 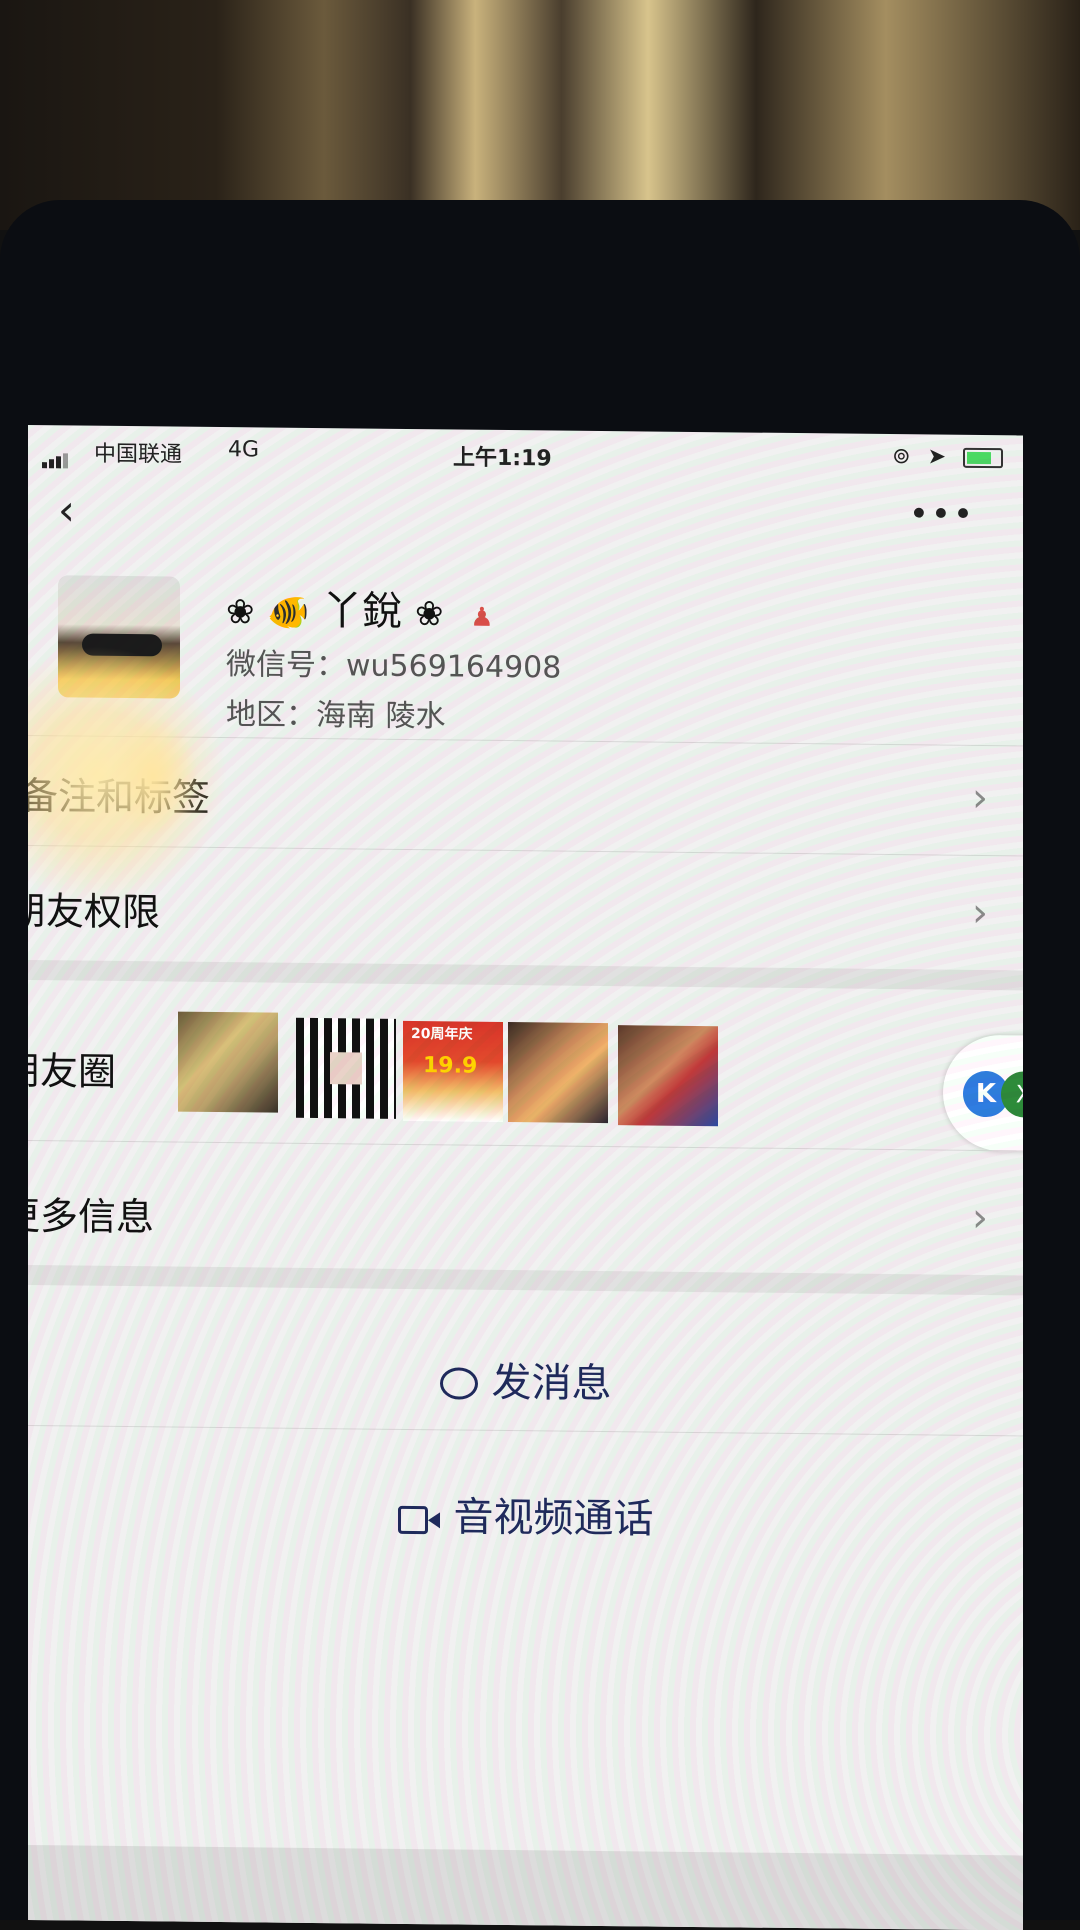 I want to click on status-bar: 中国联通 4G 上午1:19 ⊚ ➤, so click(x=525, y=455).